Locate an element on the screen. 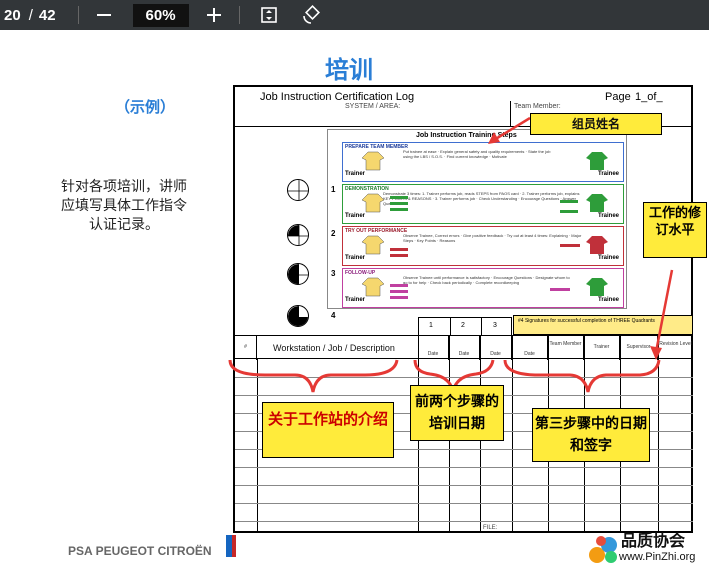  pdf-toolbar: 20 / 42 60% is located at coordinates (354, 15).